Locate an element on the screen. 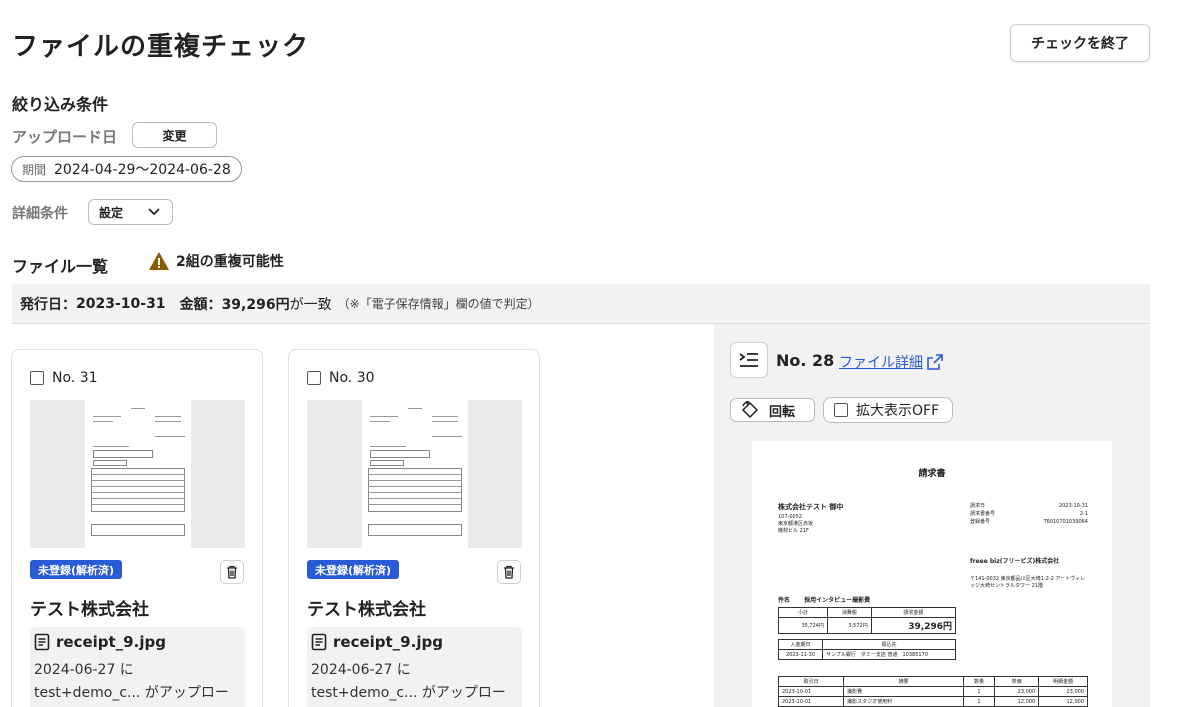 The image size is (1200, 707). item-amount: 12,000 is located at coordinates (1063, 701).